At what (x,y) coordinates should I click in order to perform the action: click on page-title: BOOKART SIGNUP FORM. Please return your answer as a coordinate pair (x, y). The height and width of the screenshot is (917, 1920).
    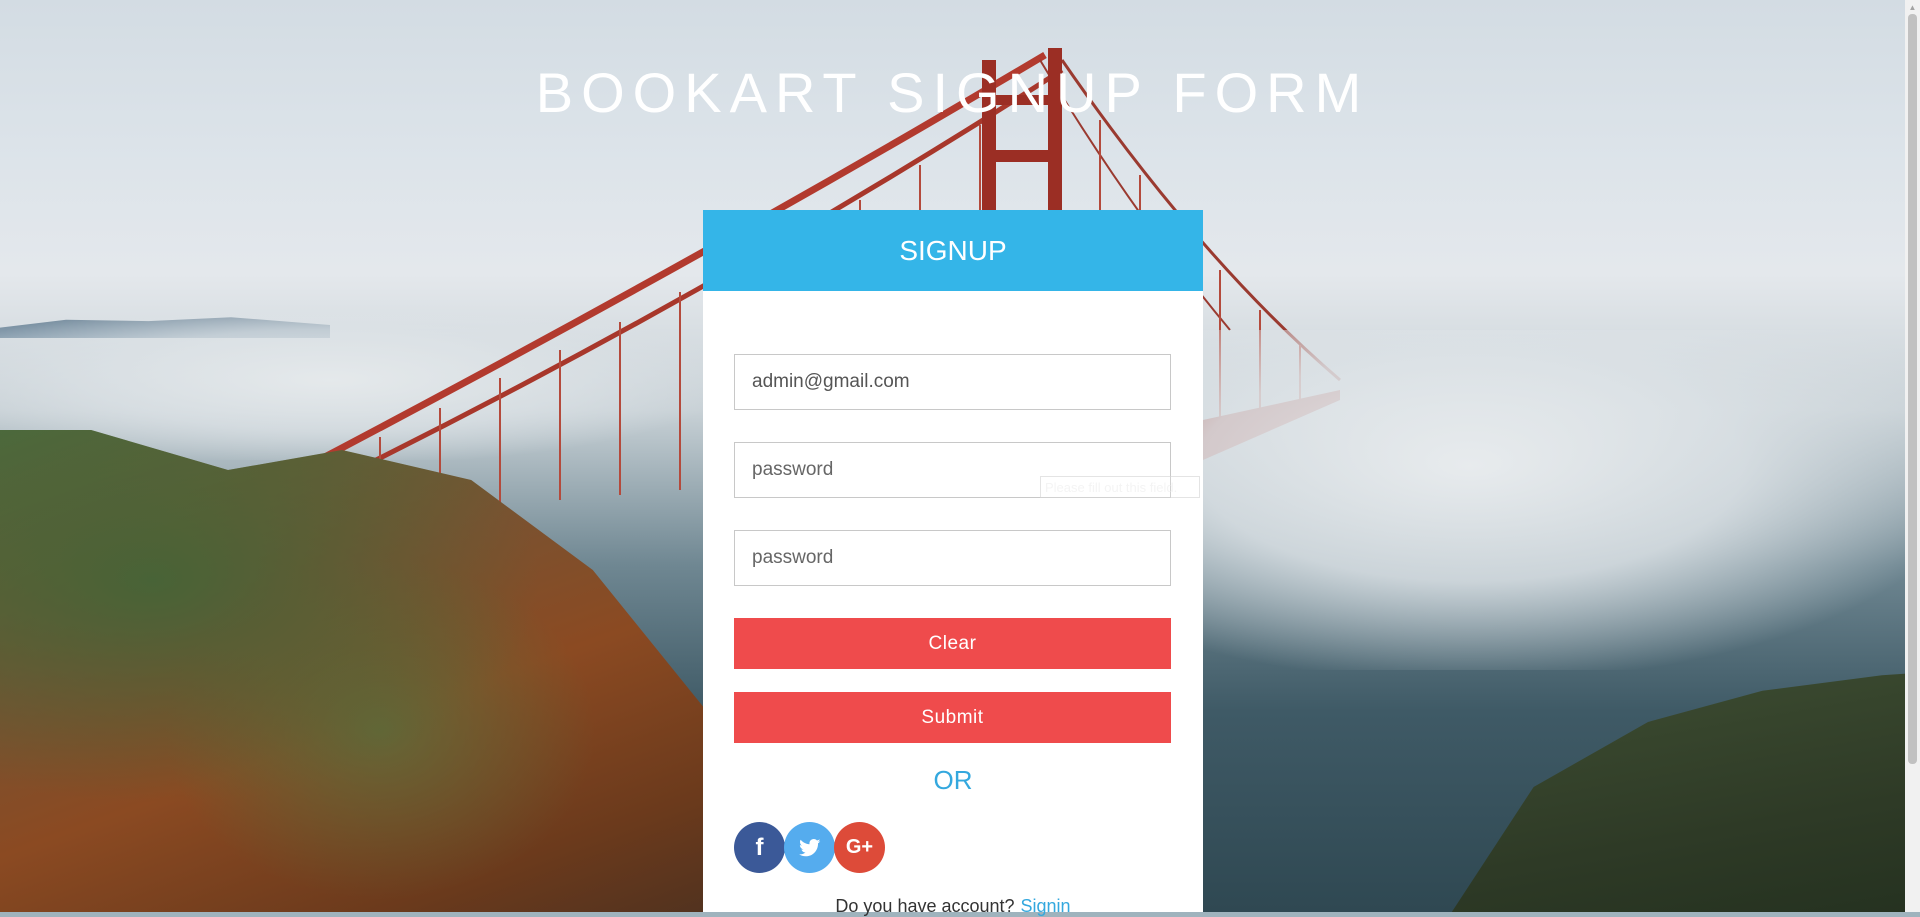
    Looking at the image, I should click on (952, 92).